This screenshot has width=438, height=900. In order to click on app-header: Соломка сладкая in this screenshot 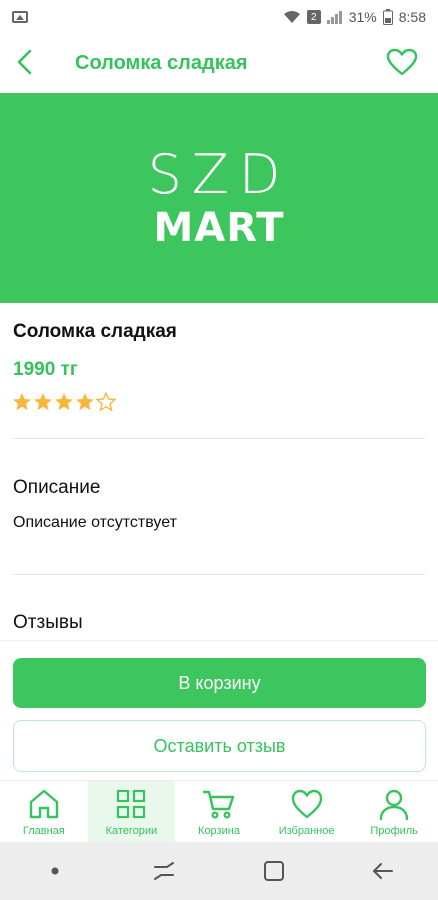, I will do `click(219, 62)`.